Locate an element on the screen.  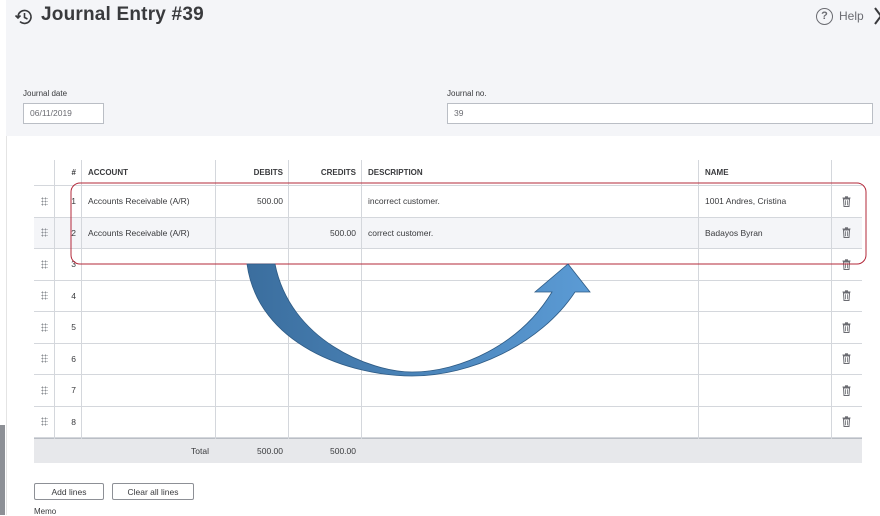
description-cell: correct customer. is located at coordinates (530, 233).